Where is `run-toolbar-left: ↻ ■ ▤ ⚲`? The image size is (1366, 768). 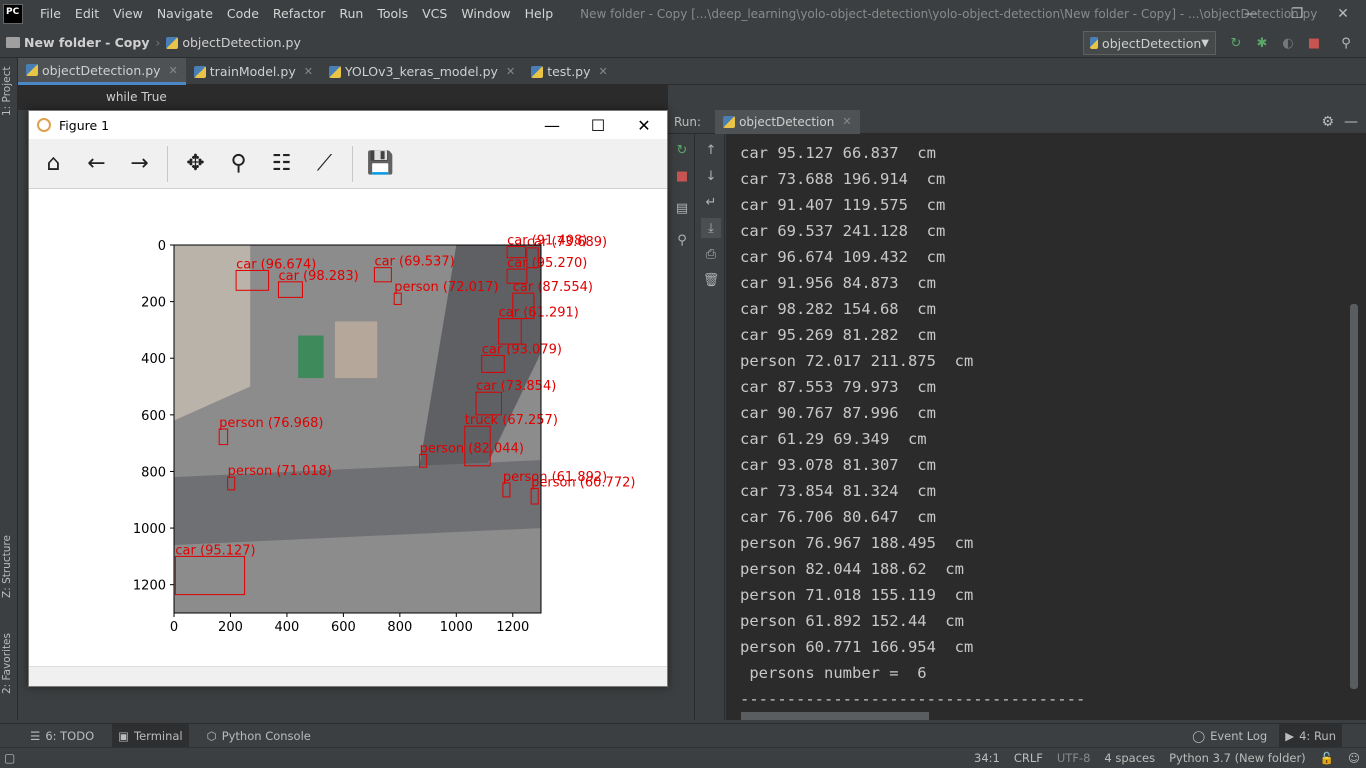 run-toolbar-left: ↻ ■ ▤ ⚲ is located at coordinates (681, 427).